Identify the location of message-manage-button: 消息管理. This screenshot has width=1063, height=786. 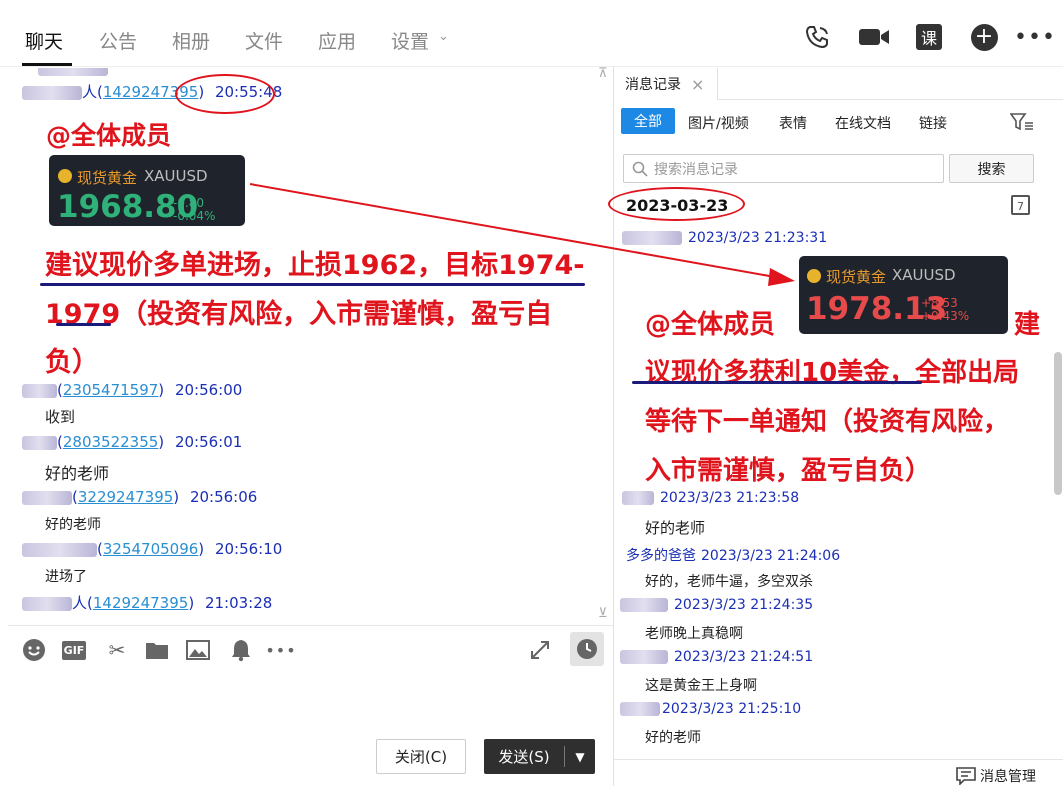
(996, 776).